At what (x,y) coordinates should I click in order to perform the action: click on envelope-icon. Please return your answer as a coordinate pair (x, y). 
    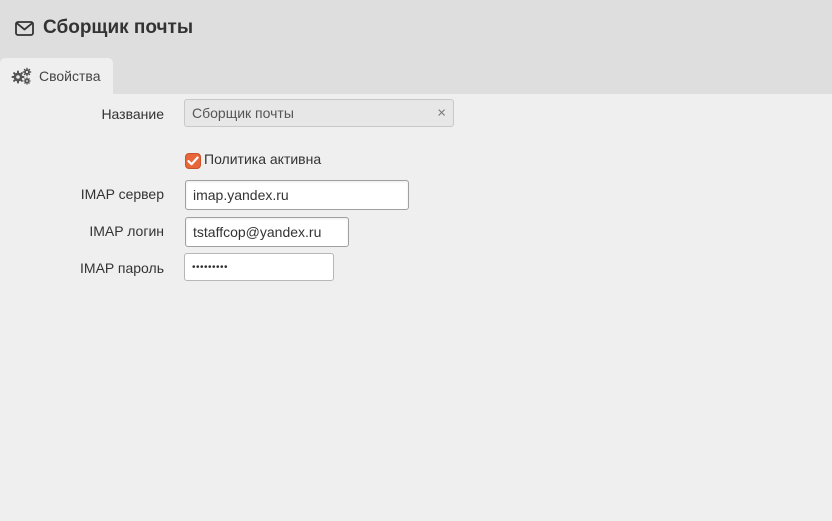
    Looking at the image, I should click on (24, 28).